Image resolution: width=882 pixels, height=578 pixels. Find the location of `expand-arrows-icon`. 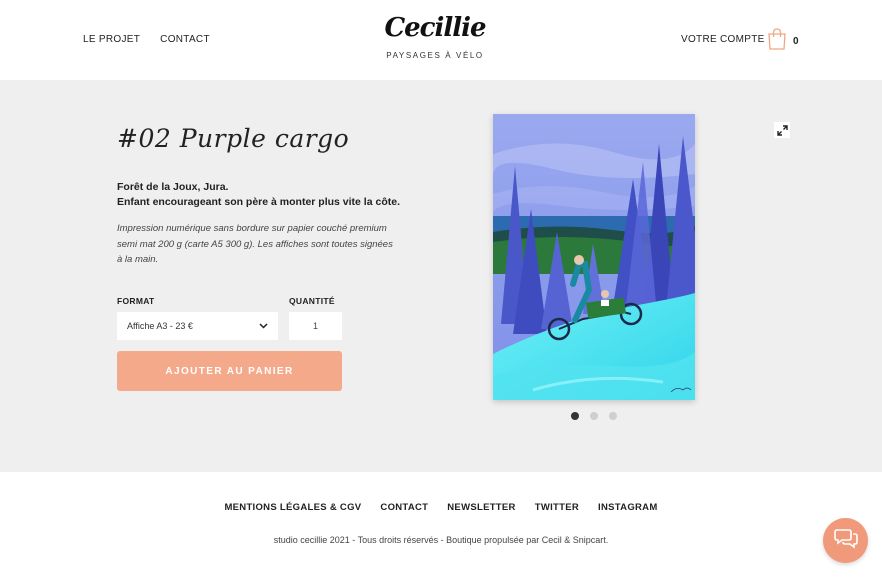

expand-arrows-icon is located at coordinates (782, 130).